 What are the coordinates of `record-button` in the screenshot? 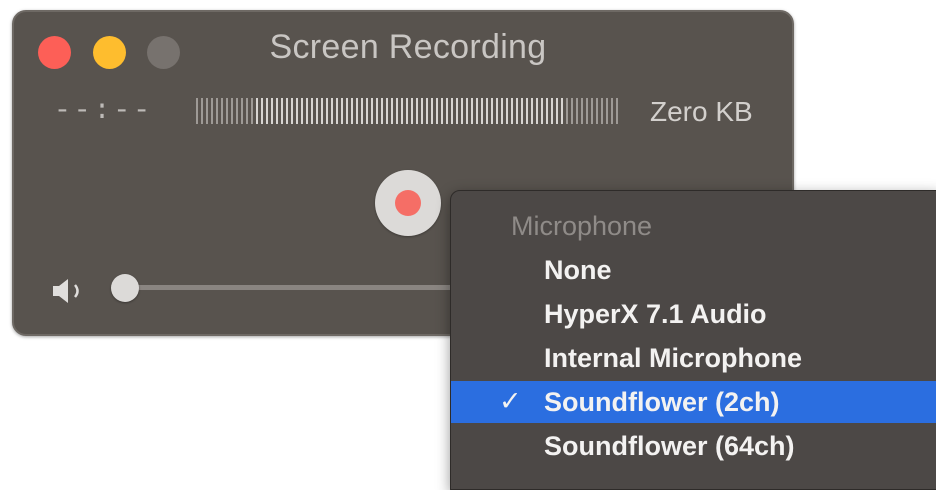 It's located at (408, 203).